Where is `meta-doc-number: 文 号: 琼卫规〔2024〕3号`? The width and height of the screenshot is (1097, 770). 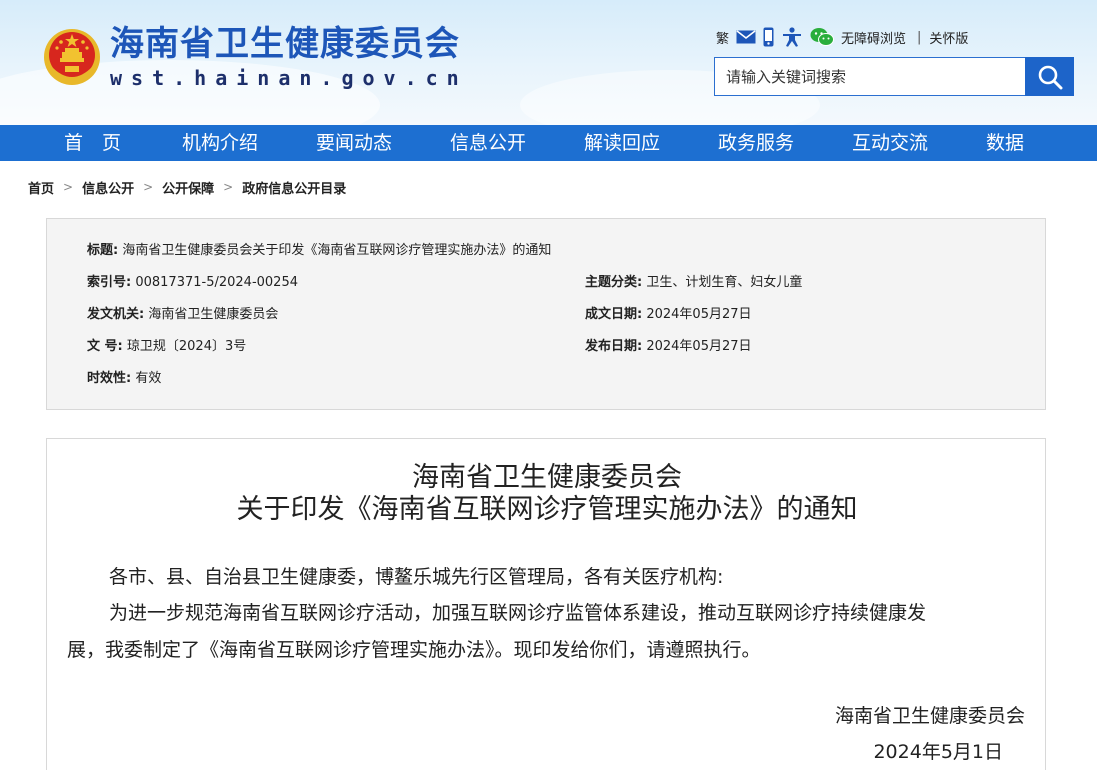
meta-doc-number: 文 号: 琼卫规〔2024〕3号 is located at coordinates (166, 347).